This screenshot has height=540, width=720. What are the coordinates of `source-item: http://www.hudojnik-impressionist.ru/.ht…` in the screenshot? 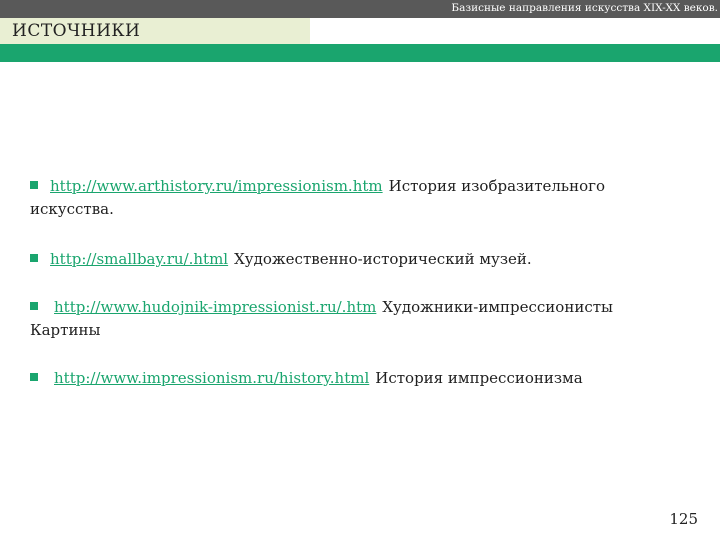 It's located at (365, 318).